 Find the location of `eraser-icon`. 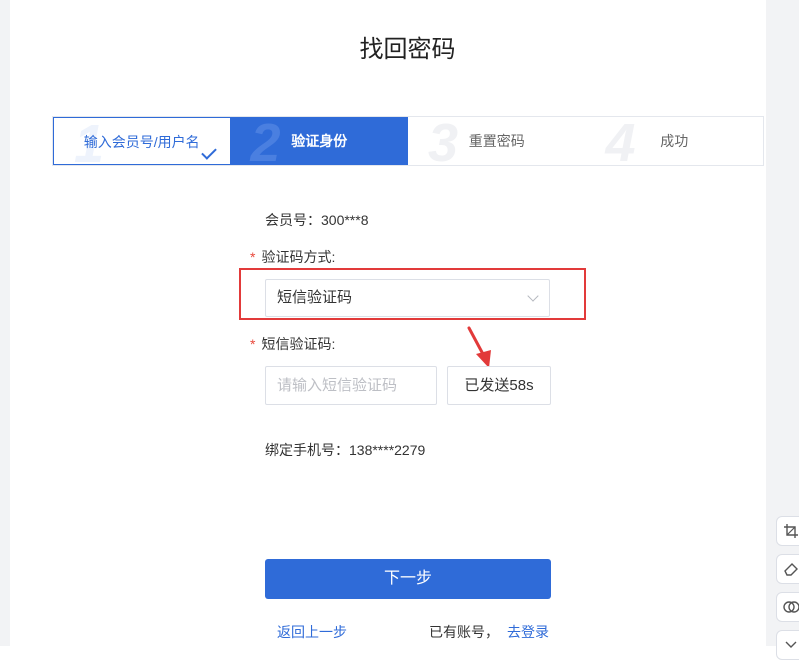

eraser-icon is located at coordinates (791, 569).